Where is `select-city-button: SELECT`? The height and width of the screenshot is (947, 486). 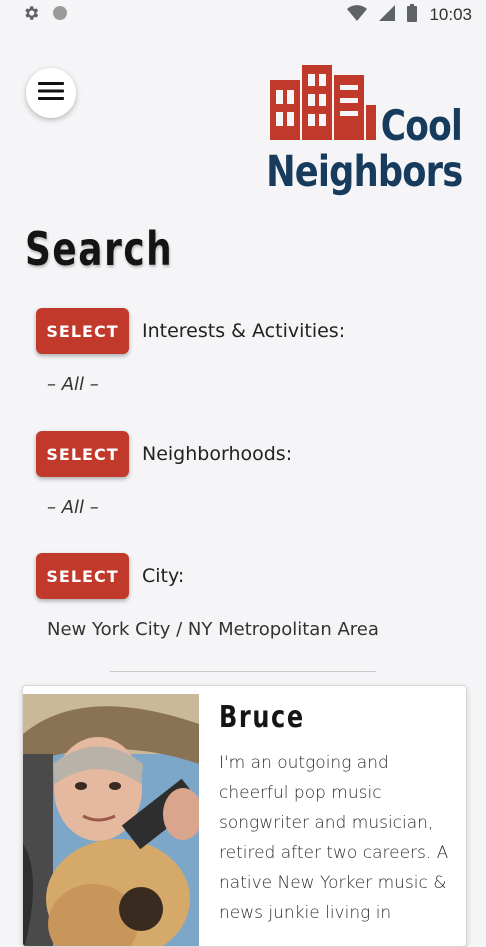
select-city-button: SELECT is located at coordinates (82, 576).